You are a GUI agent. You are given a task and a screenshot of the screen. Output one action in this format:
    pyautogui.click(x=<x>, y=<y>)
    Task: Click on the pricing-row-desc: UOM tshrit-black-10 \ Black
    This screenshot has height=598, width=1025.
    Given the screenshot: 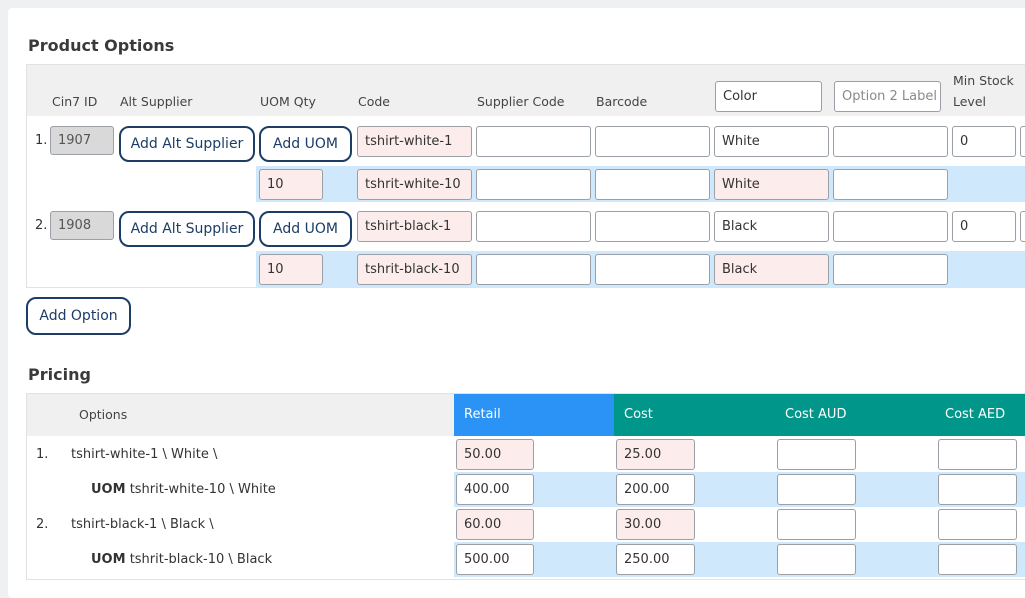 What is the action you would take?
    pyautogui.click(x=181, y=559)
    